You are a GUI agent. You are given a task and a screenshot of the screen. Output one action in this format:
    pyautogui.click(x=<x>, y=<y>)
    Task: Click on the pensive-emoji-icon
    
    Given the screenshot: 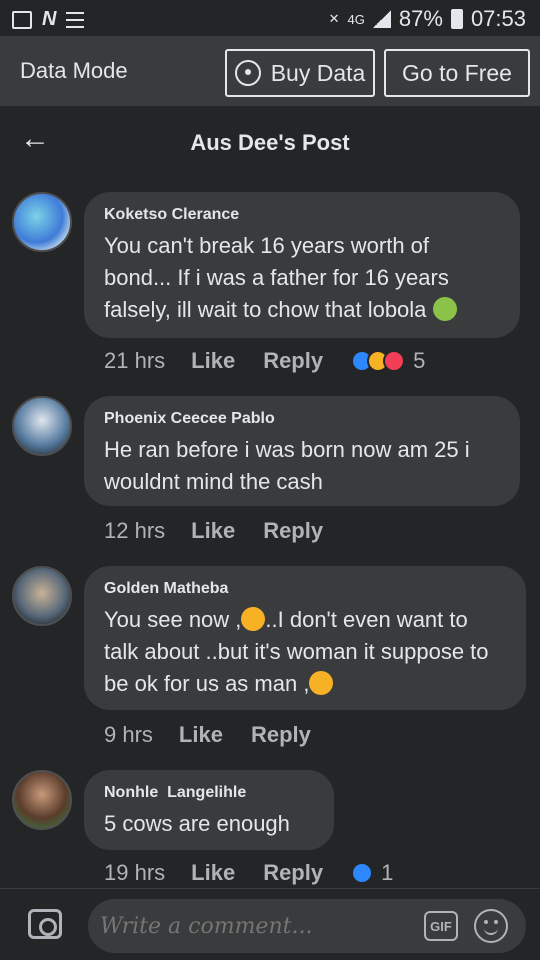 What is the action you would take?
    pyautogui.click(x=253, y=619)
    